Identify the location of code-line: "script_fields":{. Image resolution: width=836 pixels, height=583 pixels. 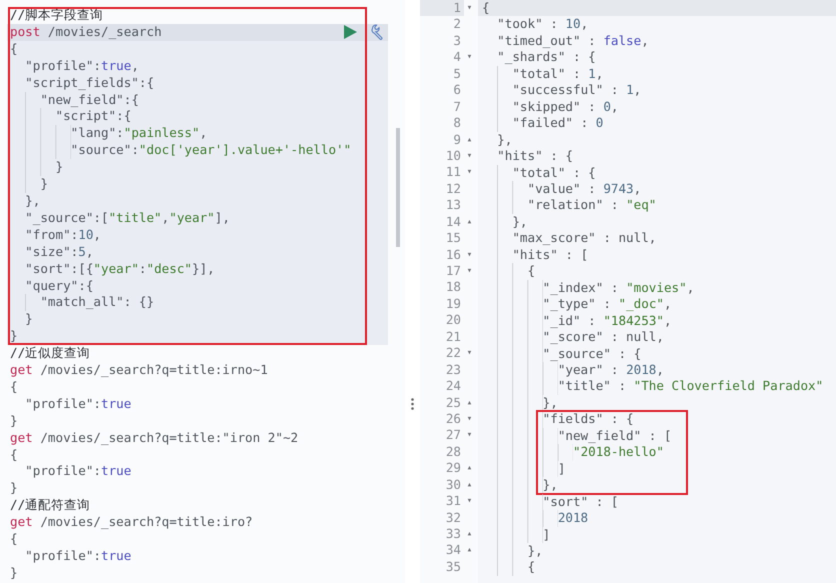
(199, 83).